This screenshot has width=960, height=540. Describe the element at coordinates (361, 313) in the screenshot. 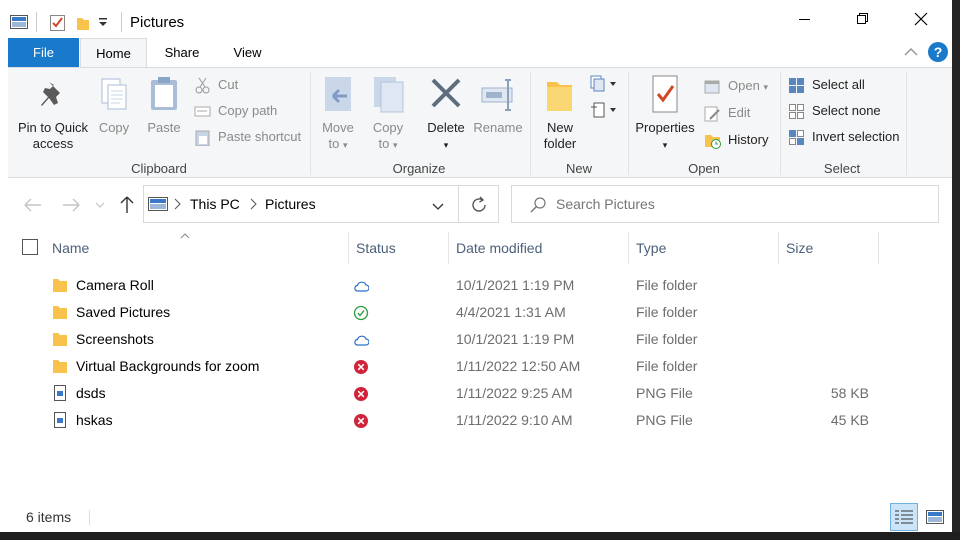

I see `synced-check-icon` at that location.